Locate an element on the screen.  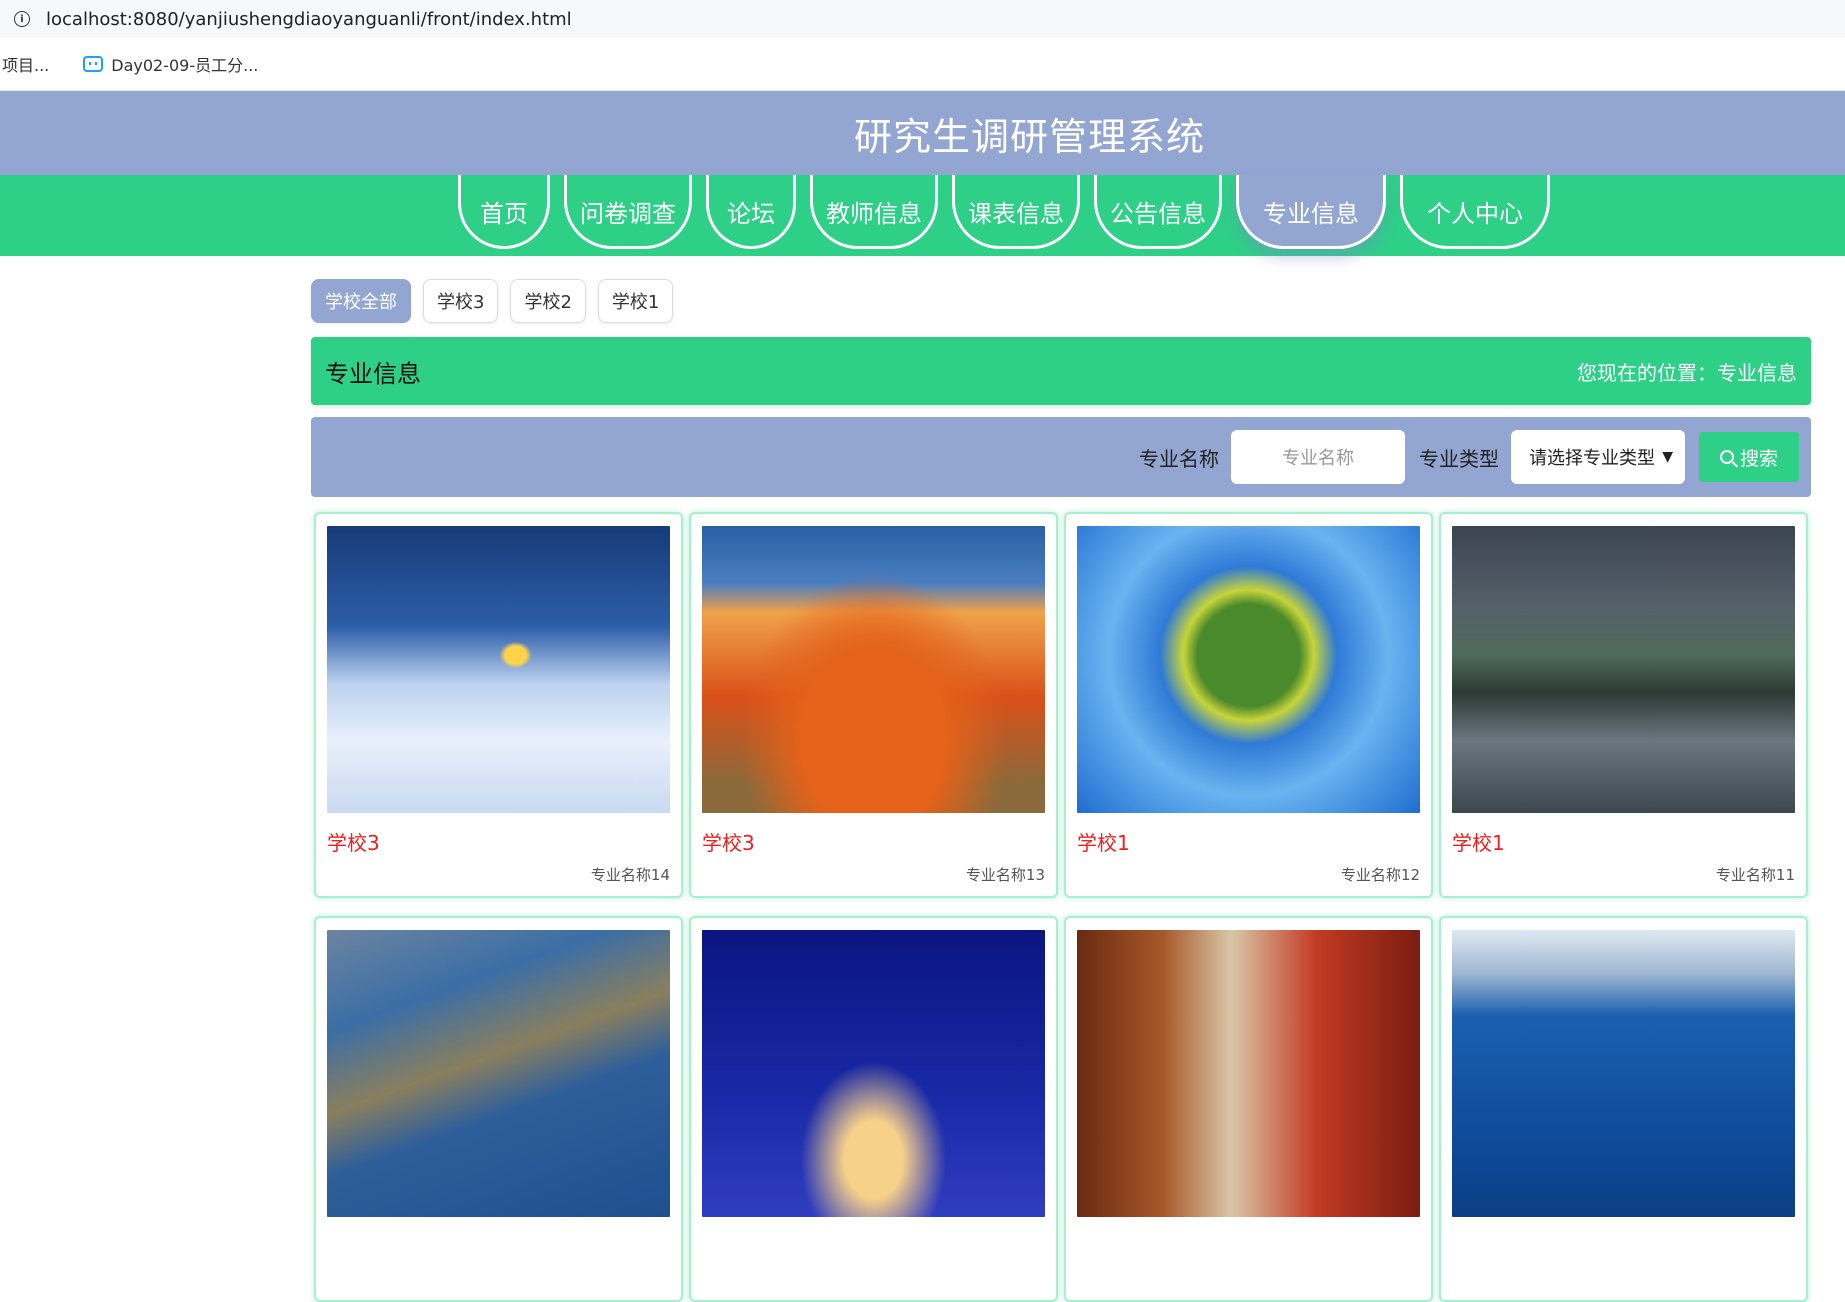
nav-item-schedule: 课表信息 is located at coordinates (1016, 212).